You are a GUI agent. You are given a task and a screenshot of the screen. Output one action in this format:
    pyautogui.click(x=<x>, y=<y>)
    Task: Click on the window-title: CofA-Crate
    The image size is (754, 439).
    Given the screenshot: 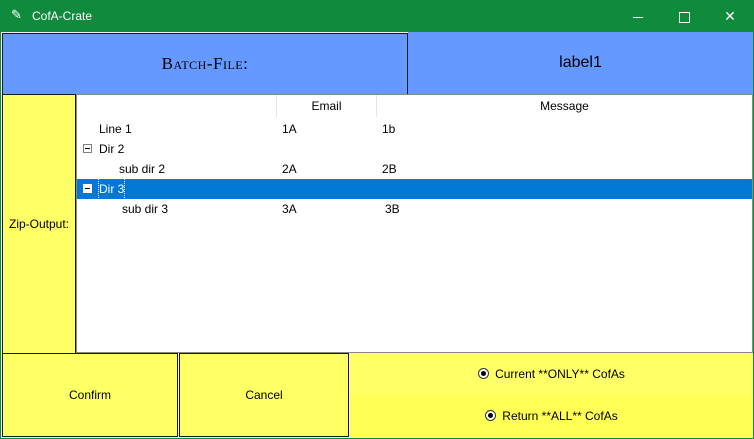 What is the action you would take?
    pyautogui.click(x=62, y=16)
    